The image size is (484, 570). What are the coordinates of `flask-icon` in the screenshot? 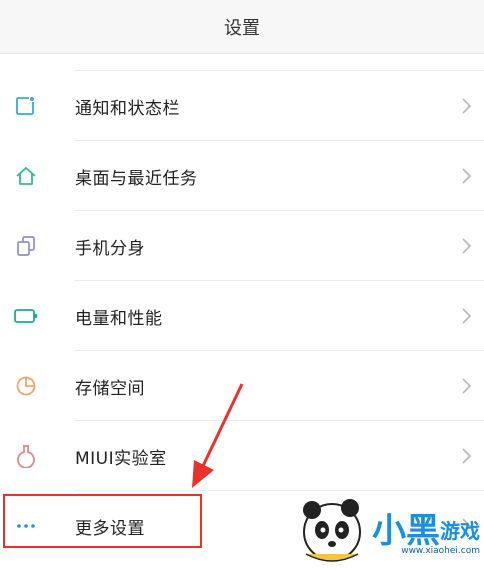 It's located at (26, 456).